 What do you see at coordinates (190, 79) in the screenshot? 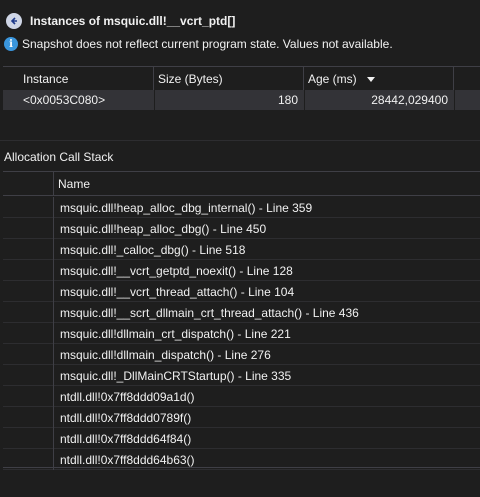
I see `column-label-size: Size (Bytes)` at bounding box center [190, 79].